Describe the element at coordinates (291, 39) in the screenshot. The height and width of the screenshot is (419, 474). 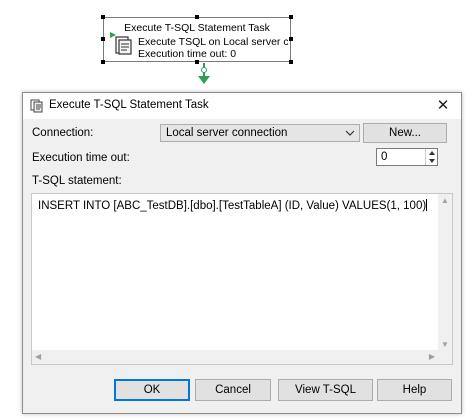
I see `resize-handle-e` at that location.